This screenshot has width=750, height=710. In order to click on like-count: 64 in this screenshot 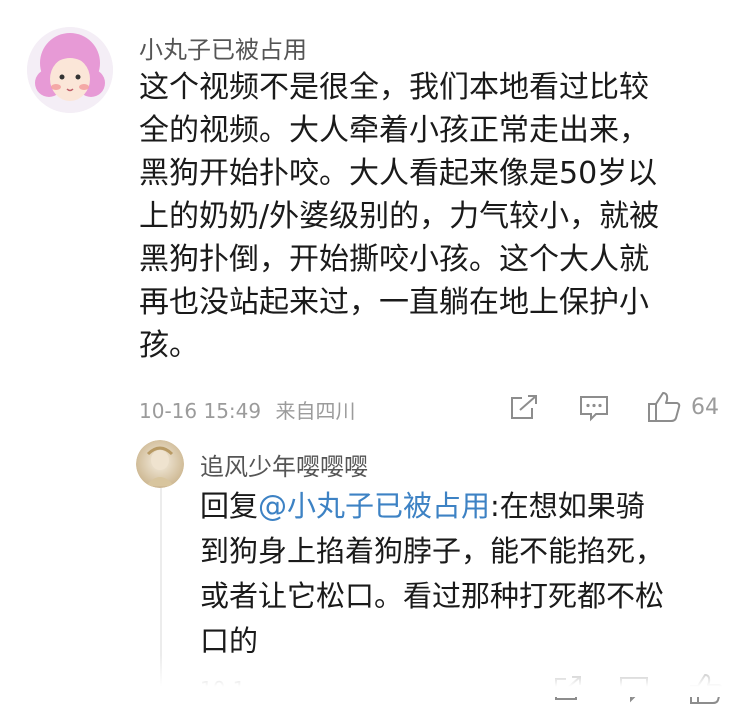, I will do `click(705, 407)`.